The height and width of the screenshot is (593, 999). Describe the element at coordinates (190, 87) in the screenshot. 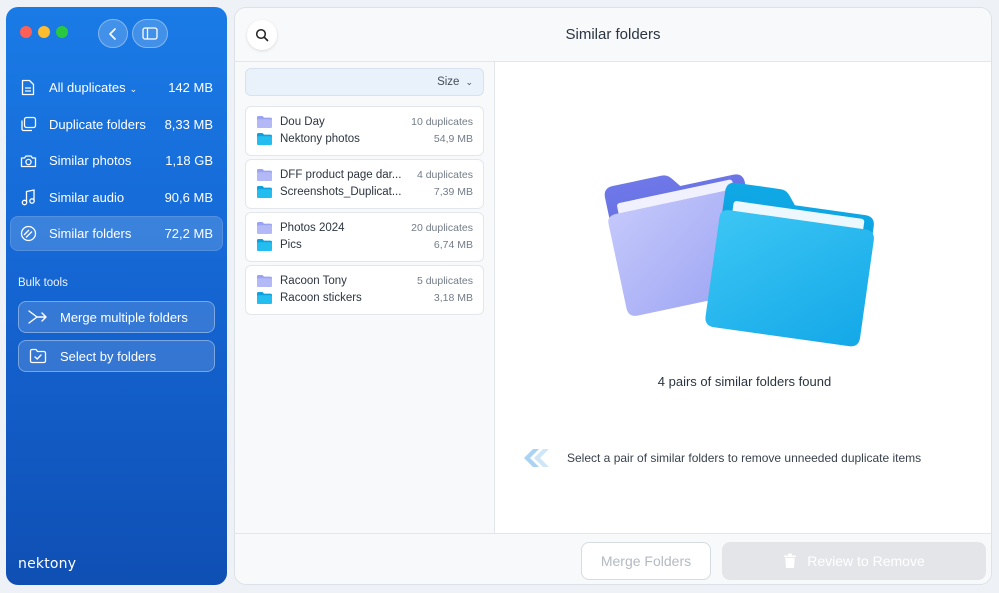

I see `sidebar-item-size: 142 MB` at that location.